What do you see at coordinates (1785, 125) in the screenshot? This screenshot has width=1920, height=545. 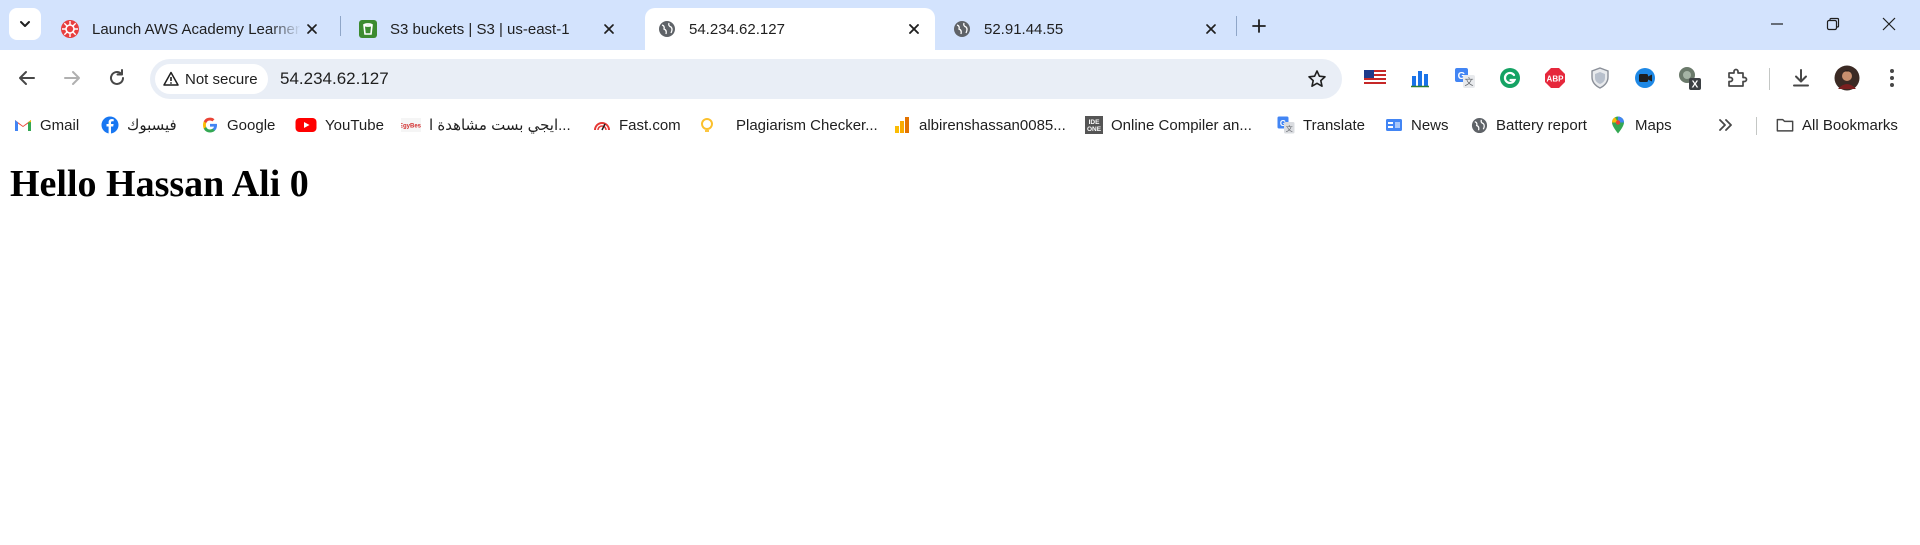 I see `folder-icon` at bounding box center [1785, 125].